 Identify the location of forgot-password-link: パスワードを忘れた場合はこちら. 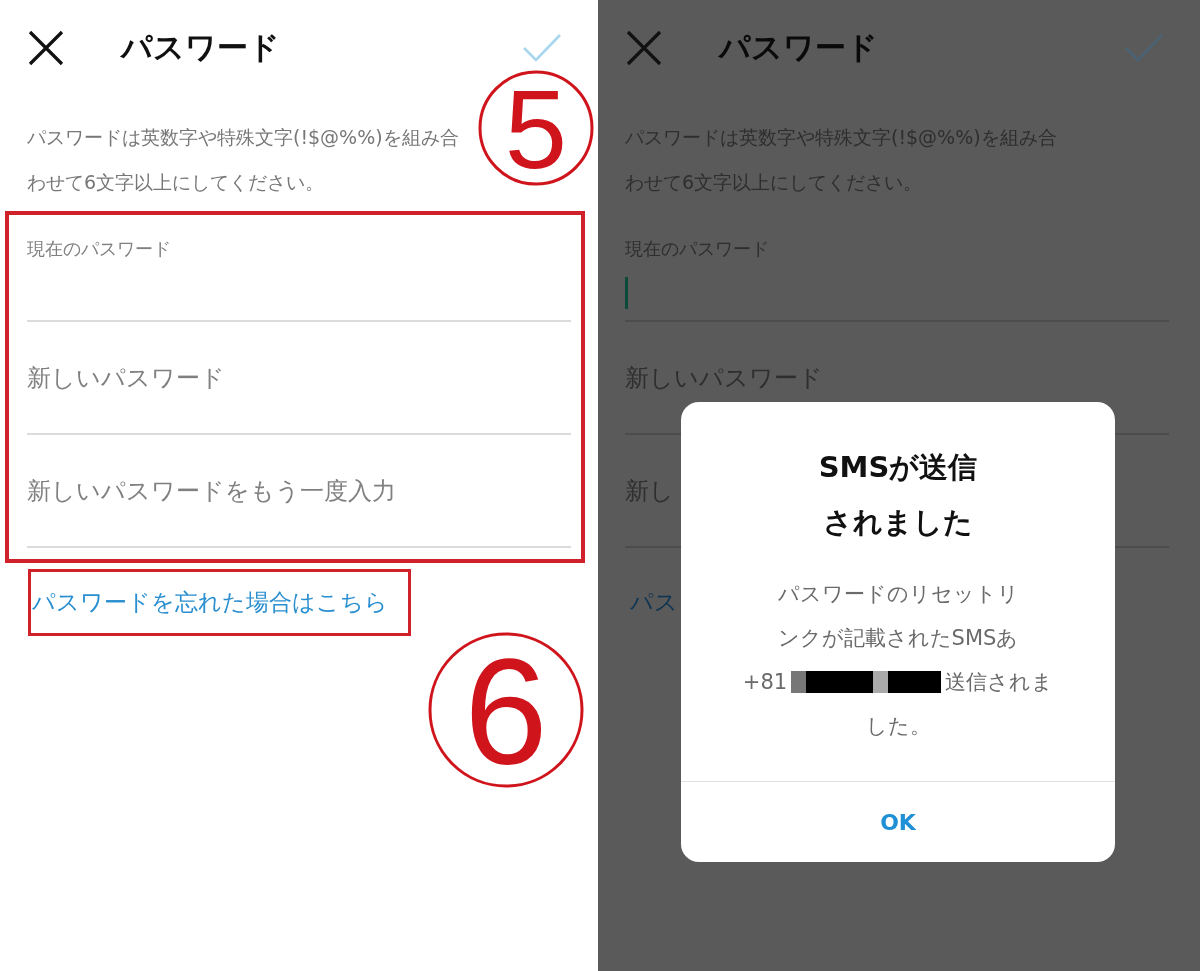
(210, 602).